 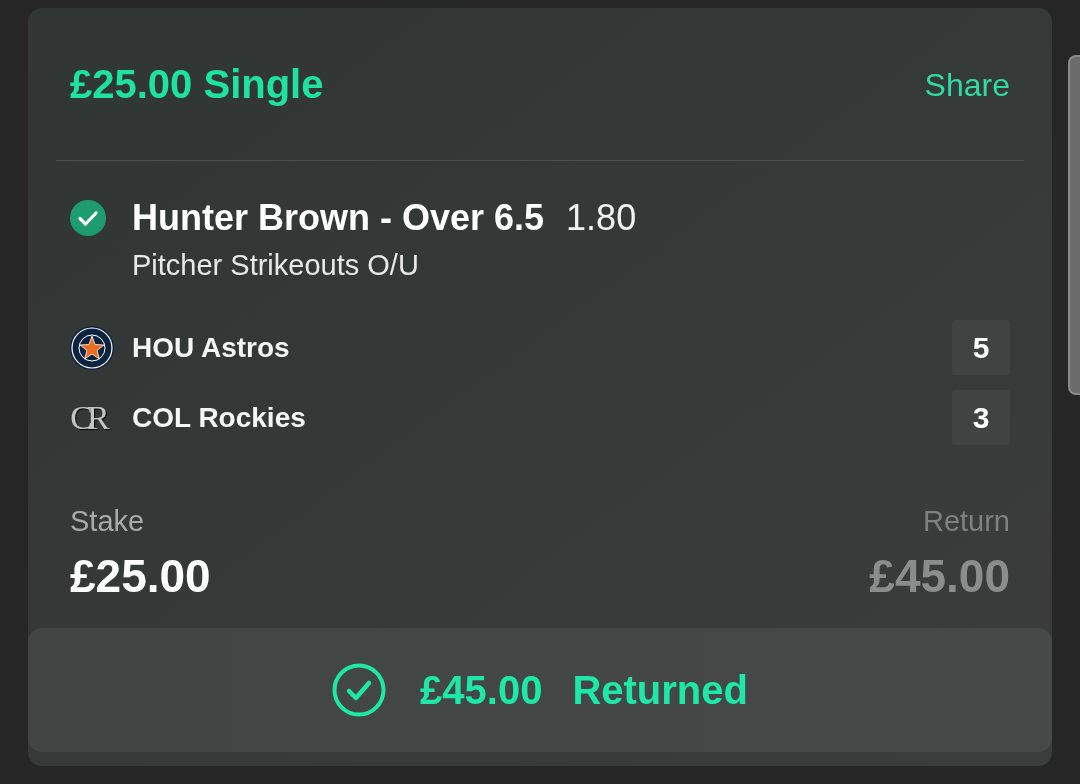 What do you see at coordinates (219, 417) in the screenshot?
I see `team-name: COL Rockies` at bounding box center [219, 417].